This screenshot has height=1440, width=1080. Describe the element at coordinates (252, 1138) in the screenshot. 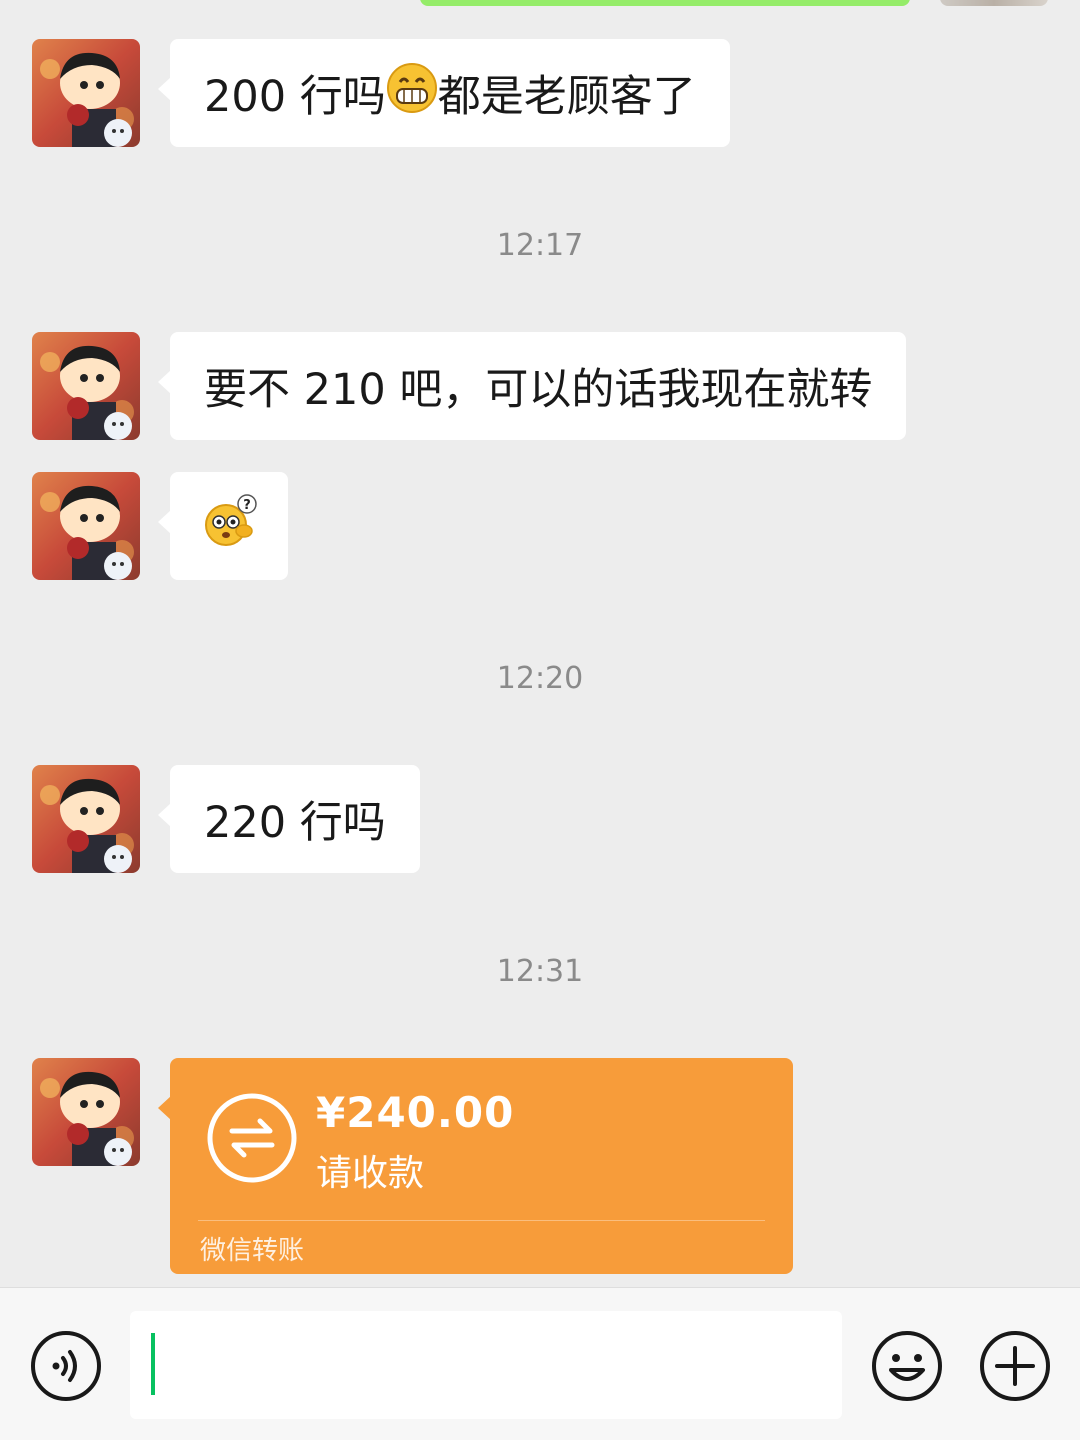

I see `transfer-arrows-icon` at that location.